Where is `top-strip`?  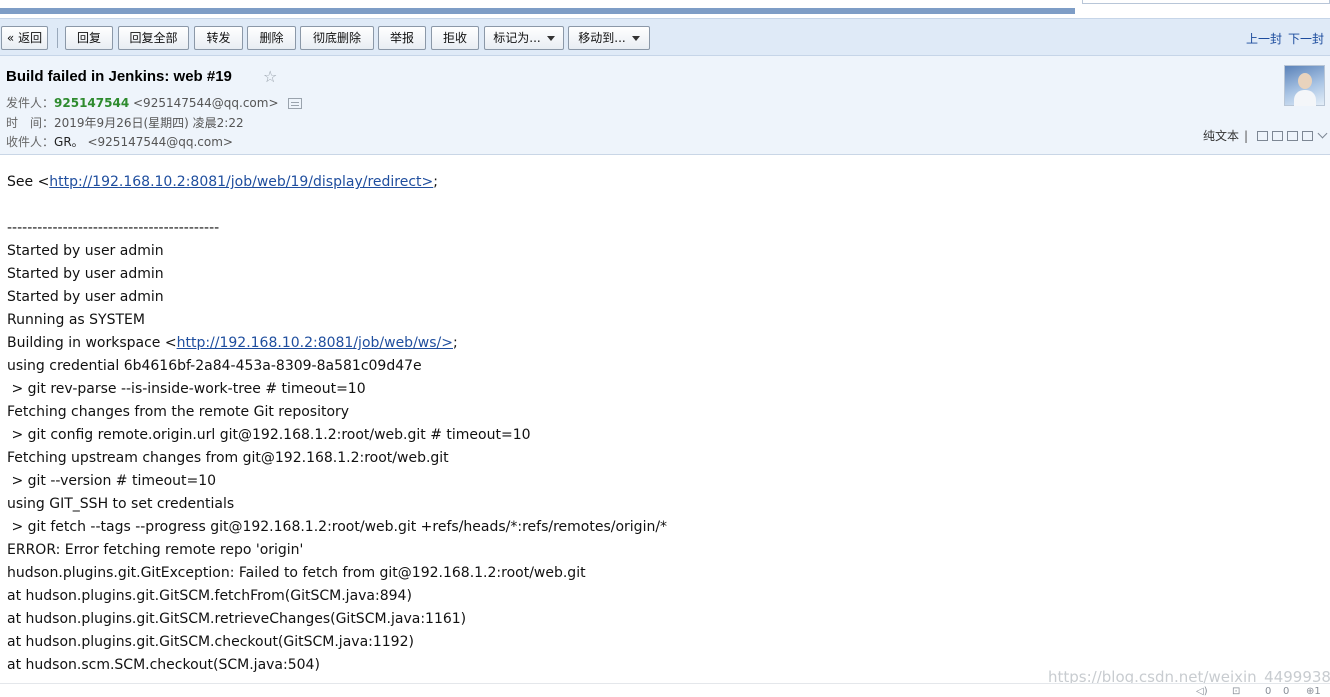 top-strip is located at coordinates (665, 9).